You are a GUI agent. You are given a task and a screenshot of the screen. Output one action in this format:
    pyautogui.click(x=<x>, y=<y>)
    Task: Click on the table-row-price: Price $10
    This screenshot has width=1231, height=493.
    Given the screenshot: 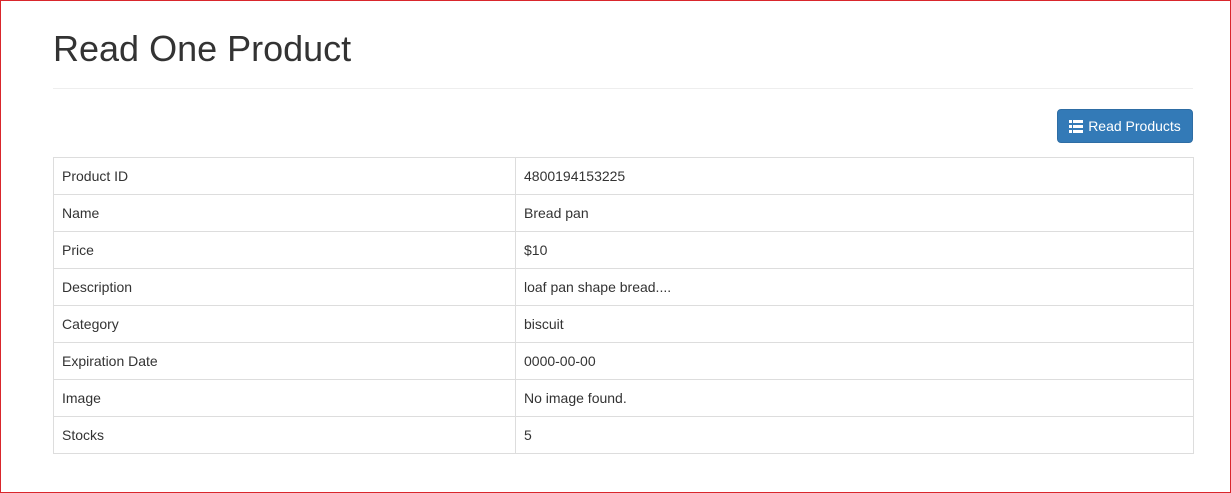 What is the action you would take?
    pyautogui.click(x=623, y=250)
    